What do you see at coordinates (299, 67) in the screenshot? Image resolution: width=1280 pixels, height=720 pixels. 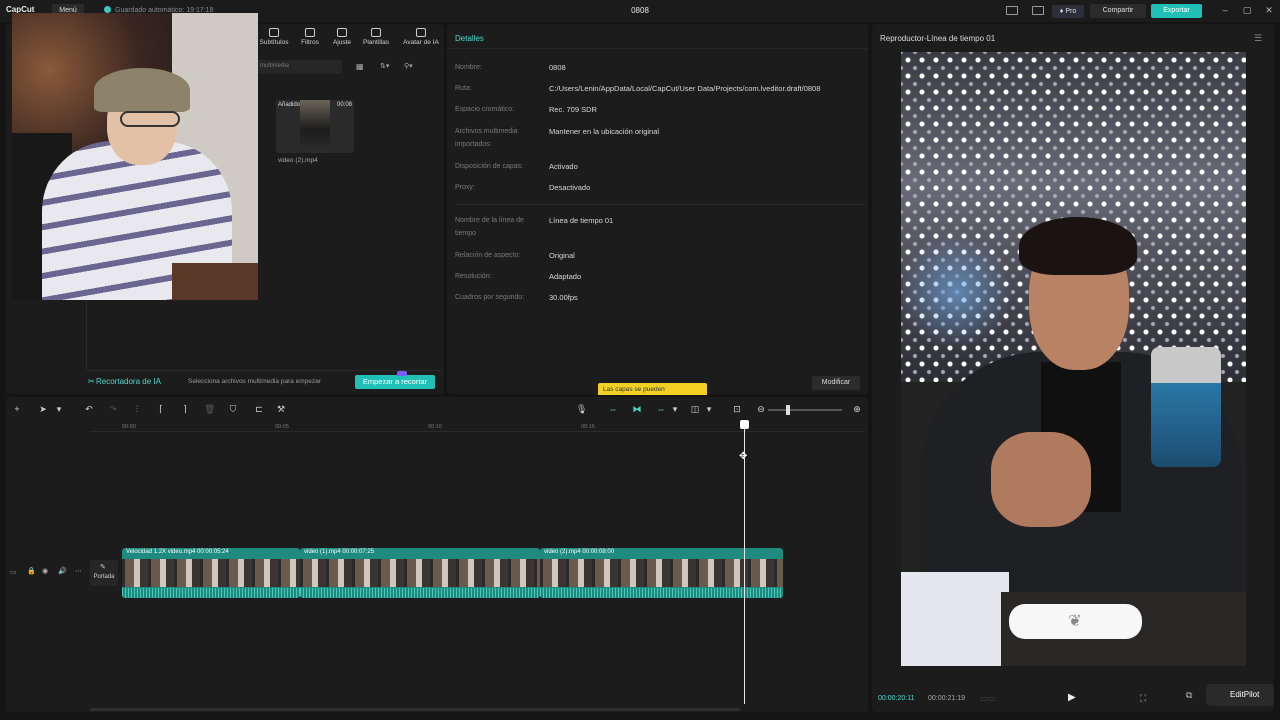 I see `media-search-input: multimedia` at bounding box center [299, 67].